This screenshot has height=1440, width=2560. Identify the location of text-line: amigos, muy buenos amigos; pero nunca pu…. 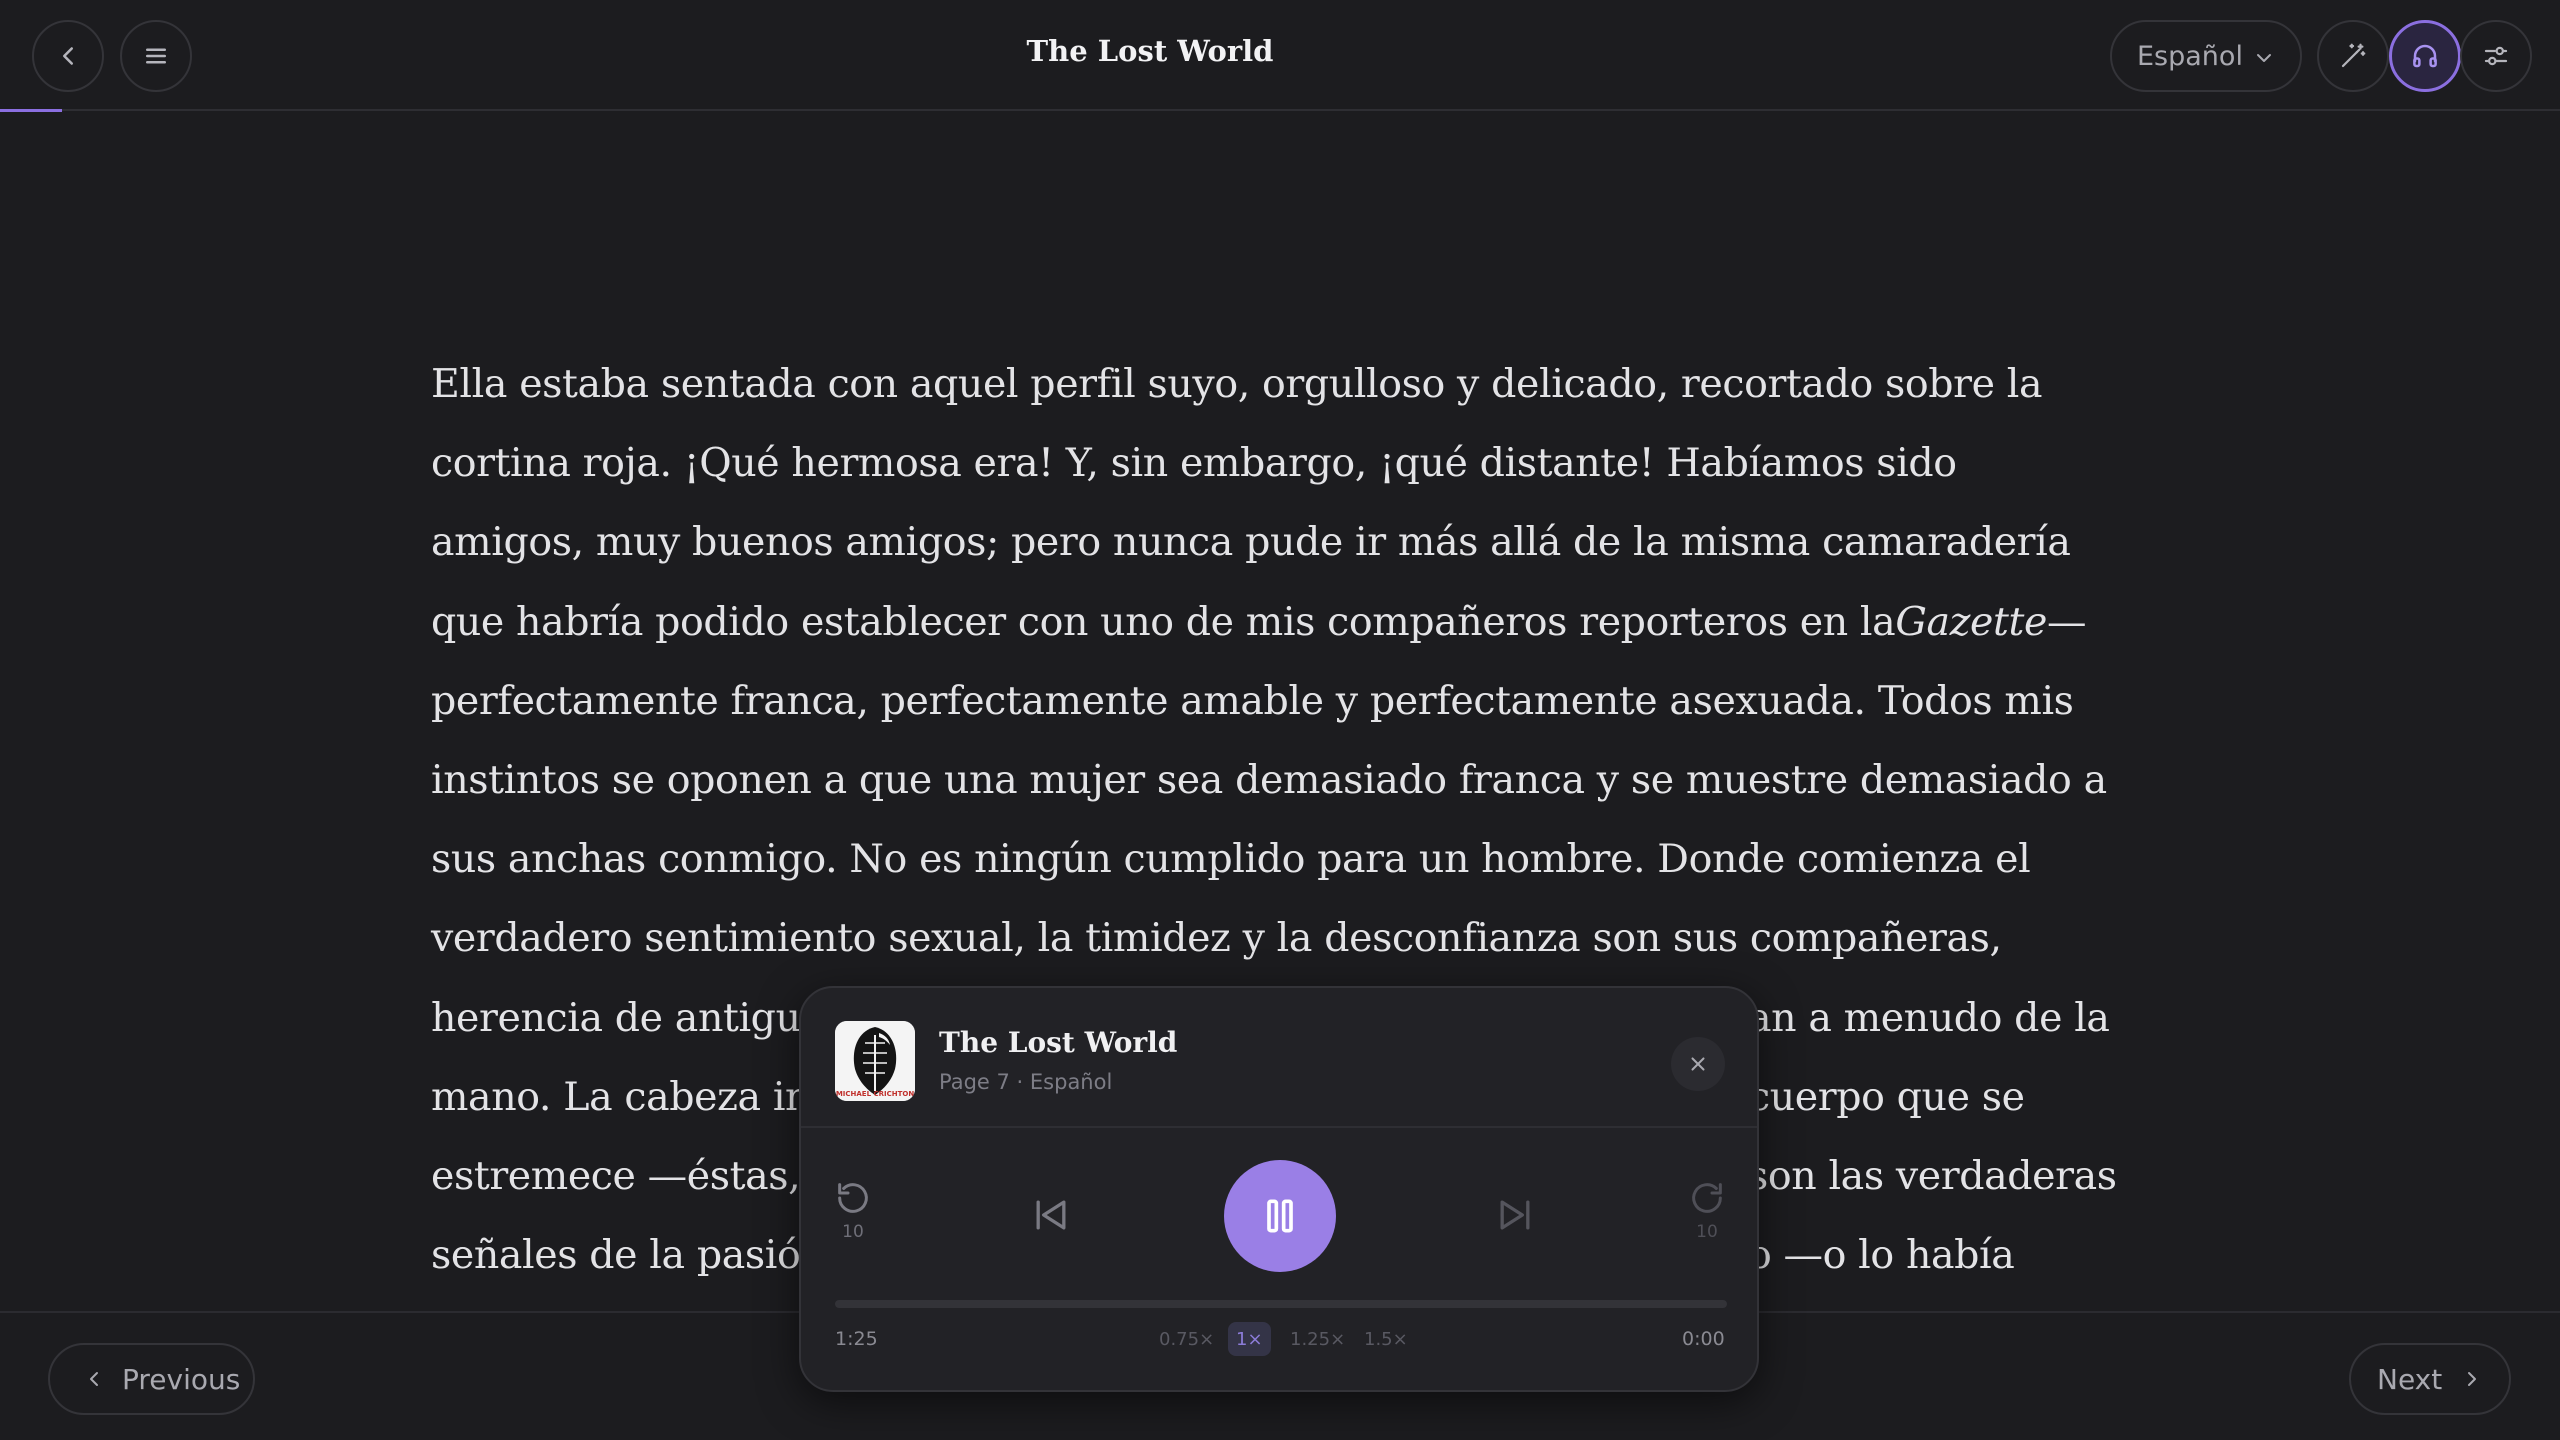
(1251, 542).